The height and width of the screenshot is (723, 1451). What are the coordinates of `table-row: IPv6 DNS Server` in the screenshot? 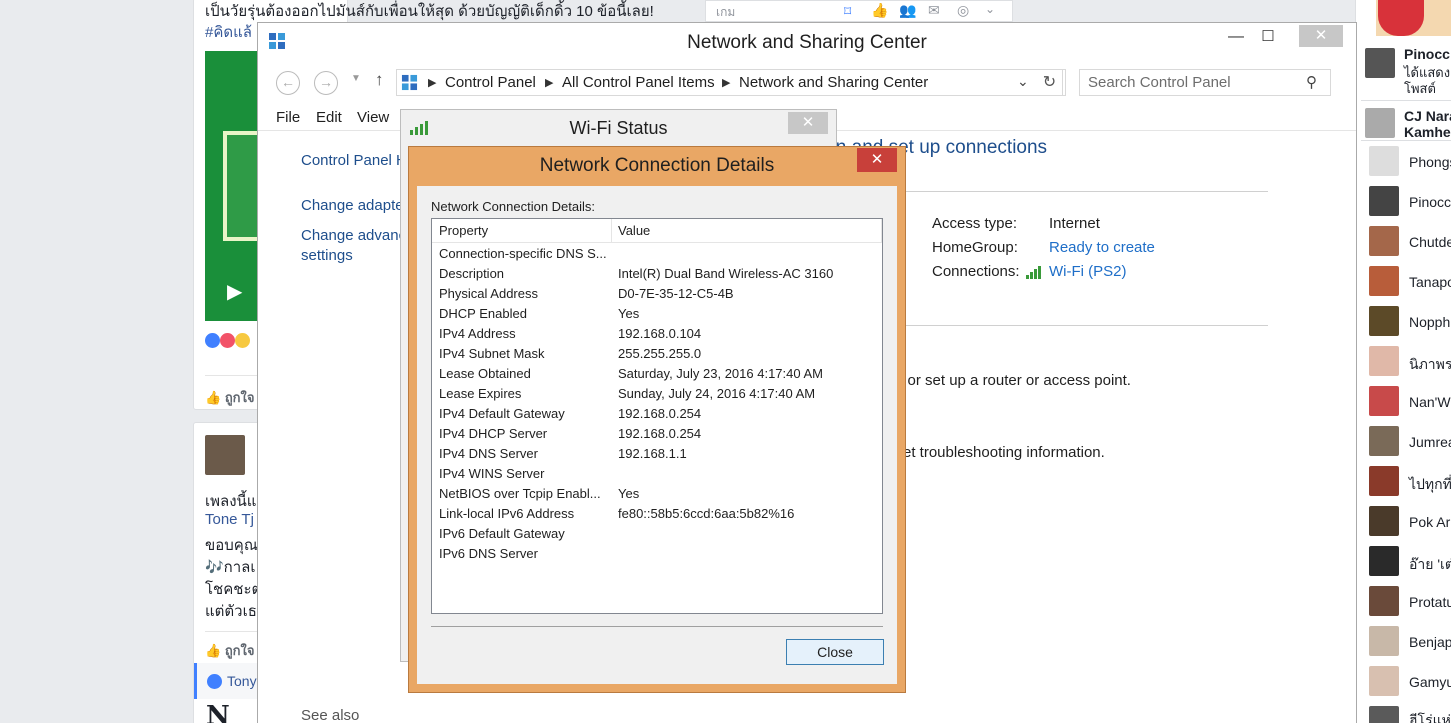 It's located at (657, 554).